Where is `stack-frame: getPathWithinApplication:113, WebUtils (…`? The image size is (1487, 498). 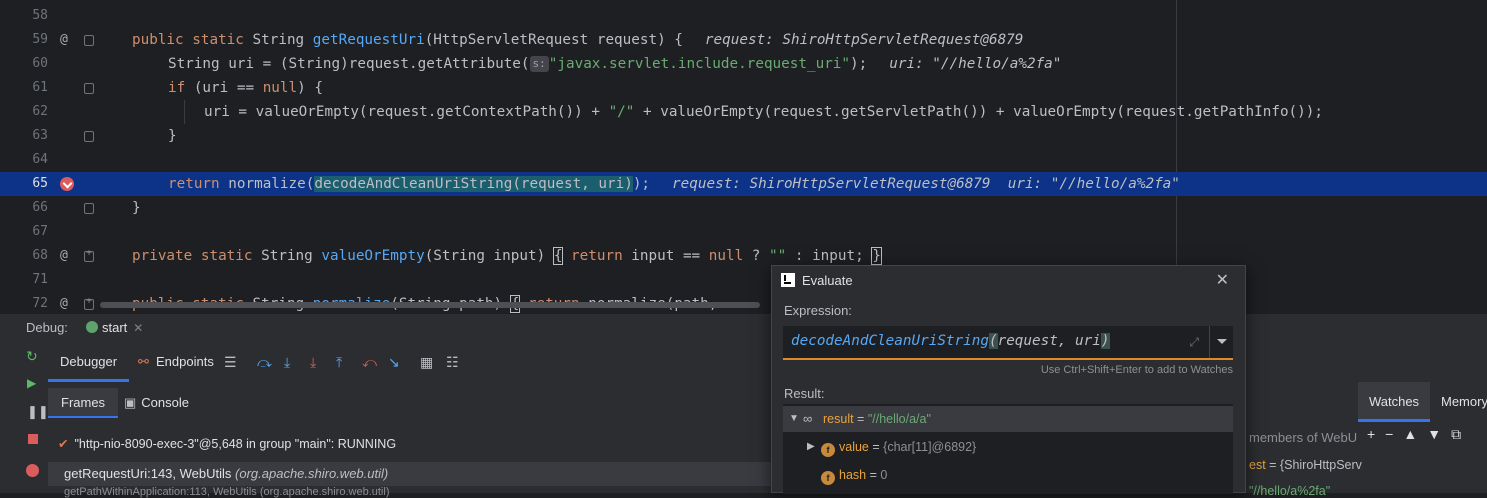 stack-frame: getPathWithinApplication:113, WebUtils (… is located at coordinates (410, 492).